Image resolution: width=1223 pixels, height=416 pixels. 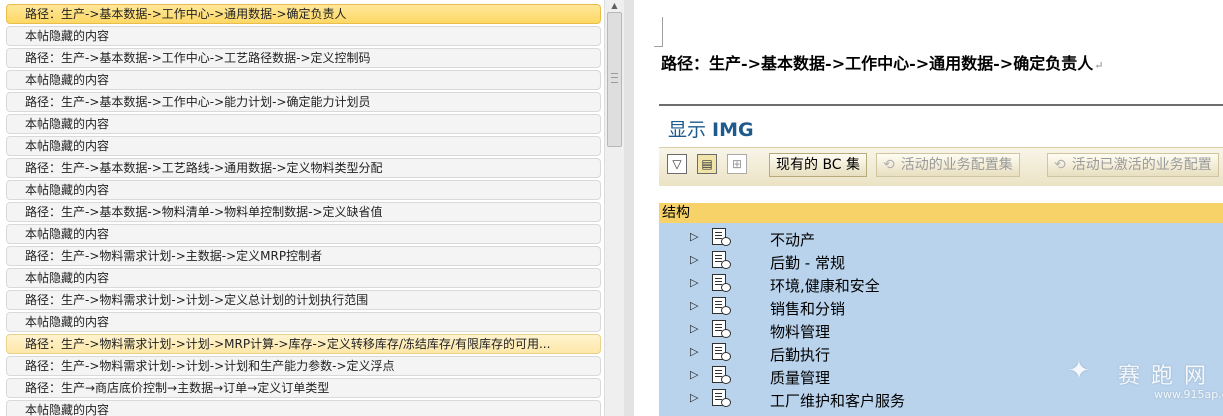 What do you see at coordinates (818, 165) in the screenshot?
I see `current-bc-sets-button: 现有的 BC 集` at bounding box center [818, 165].